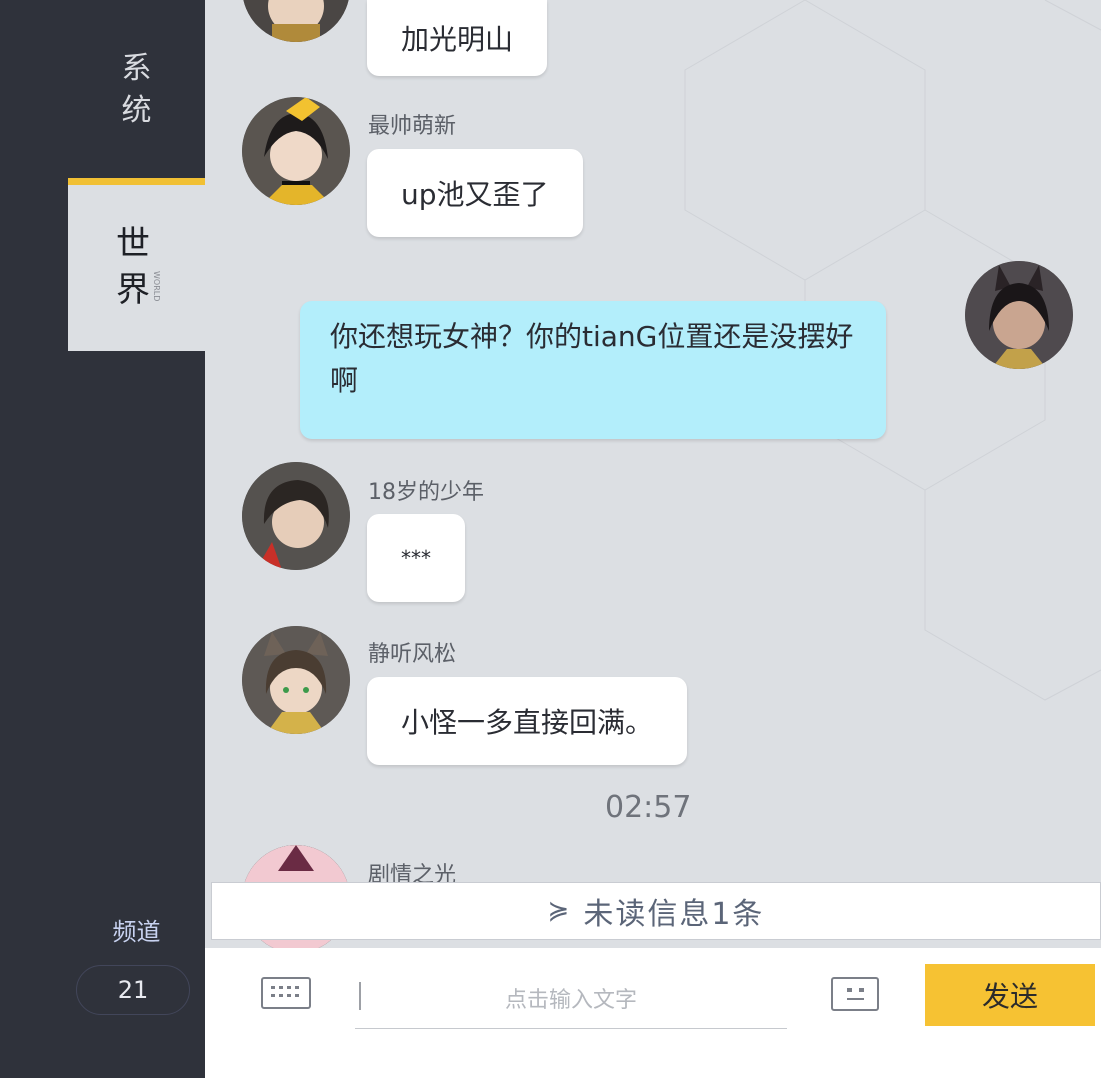 The width and height of the screenshot is (1101, 1078). Describe the element at coordinates (133, 990) in the screenshot. I see `channel-count-button: 21` at that location.